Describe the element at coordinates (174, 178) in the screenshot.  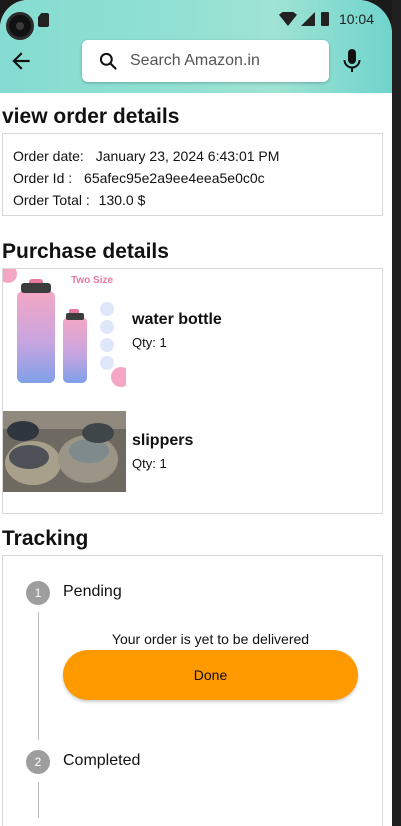
I see `order-id-value: 65afec95e2a9ee4eea5e0c0c` at that location.